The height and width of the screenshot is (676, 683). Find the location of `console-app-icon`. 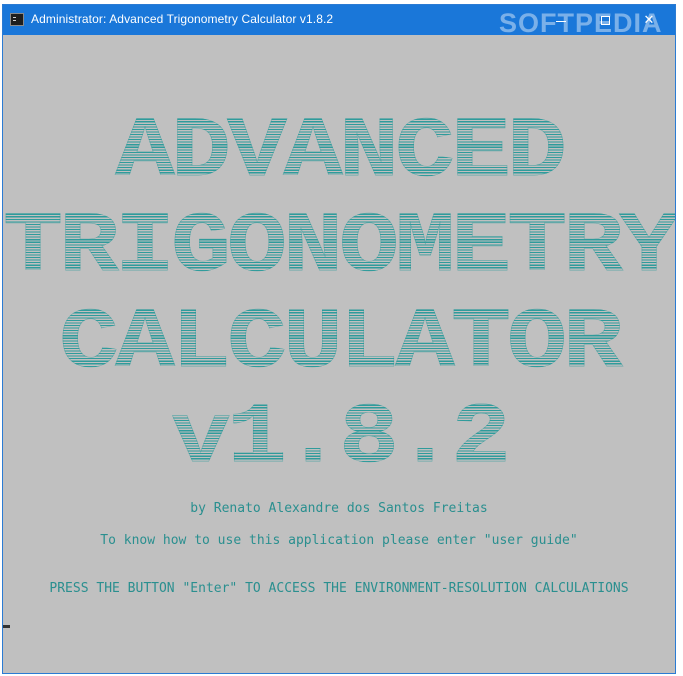

console-app-icon is located at coordinates (17, 19).